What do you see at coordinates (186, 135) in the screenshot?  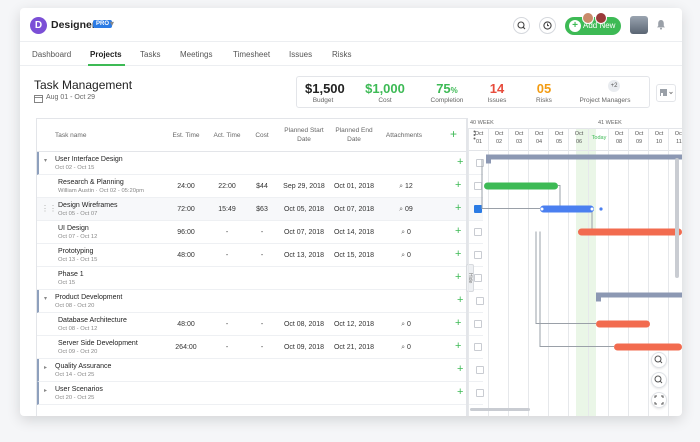 I see `col-est-time: Est. Time` at bounding box center [186, 135].